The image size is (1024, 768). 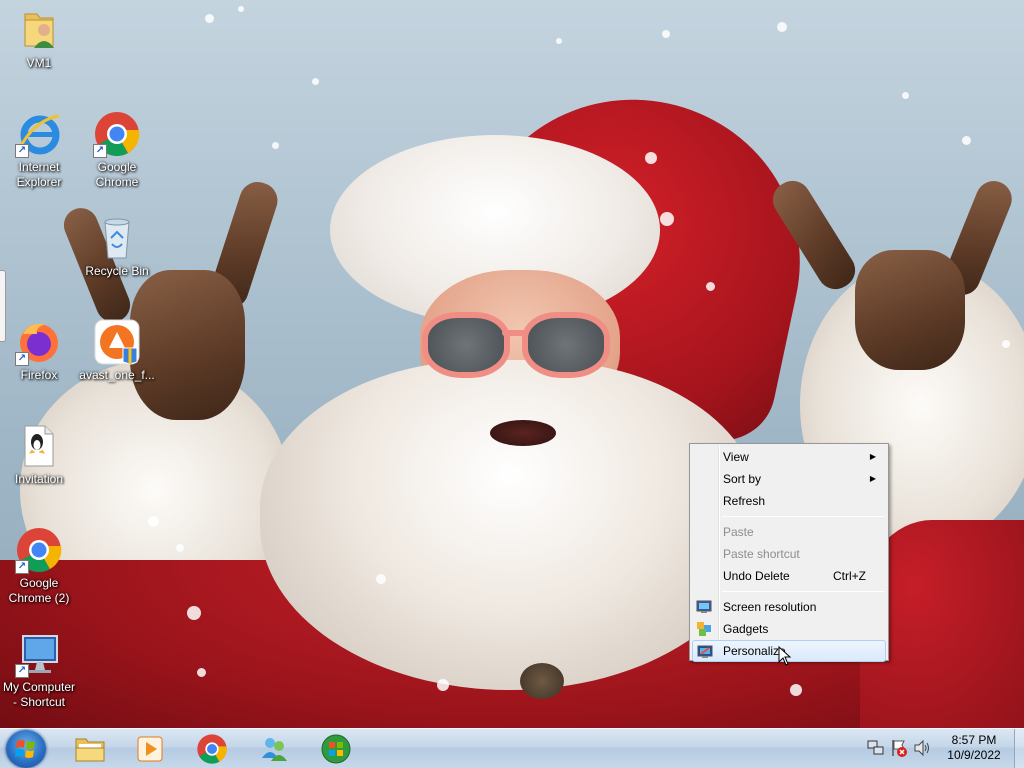 I want to click on chrome-icon, so click(x=212, y=749).